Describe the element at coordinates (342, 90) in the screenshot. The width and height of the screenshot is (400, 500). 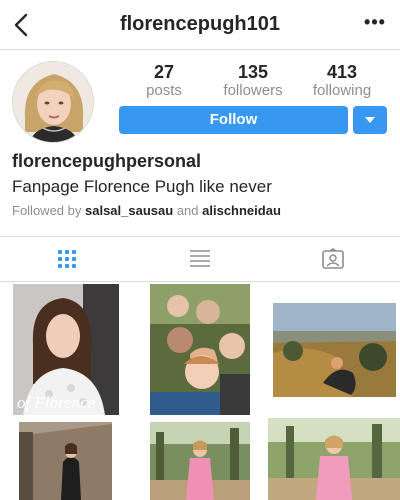
I see `following-count-label: following` at that location.